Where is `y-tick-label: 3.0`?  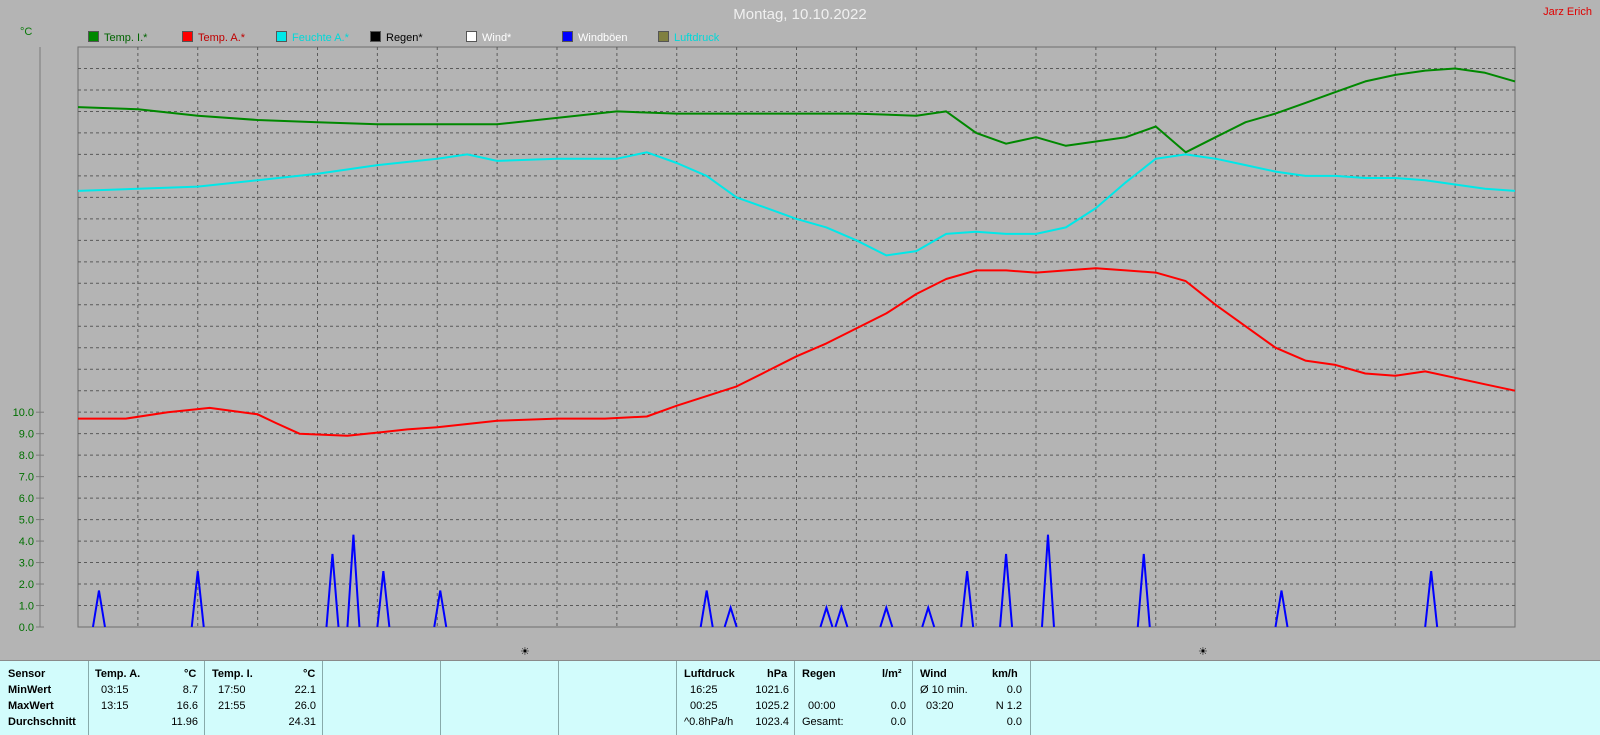
y-tick-label: 3.0 is located at coordinates (26, 564).